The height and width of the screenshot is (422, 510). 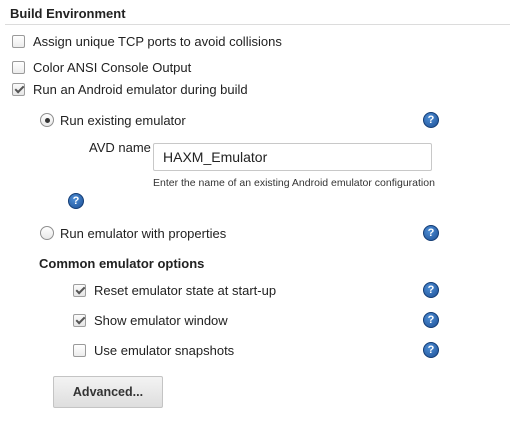 What do you see at coordinates (79, 350) in the screenshot?
I see `use-emulator-snapshots-checkbox` at bounding box center [79, 350].